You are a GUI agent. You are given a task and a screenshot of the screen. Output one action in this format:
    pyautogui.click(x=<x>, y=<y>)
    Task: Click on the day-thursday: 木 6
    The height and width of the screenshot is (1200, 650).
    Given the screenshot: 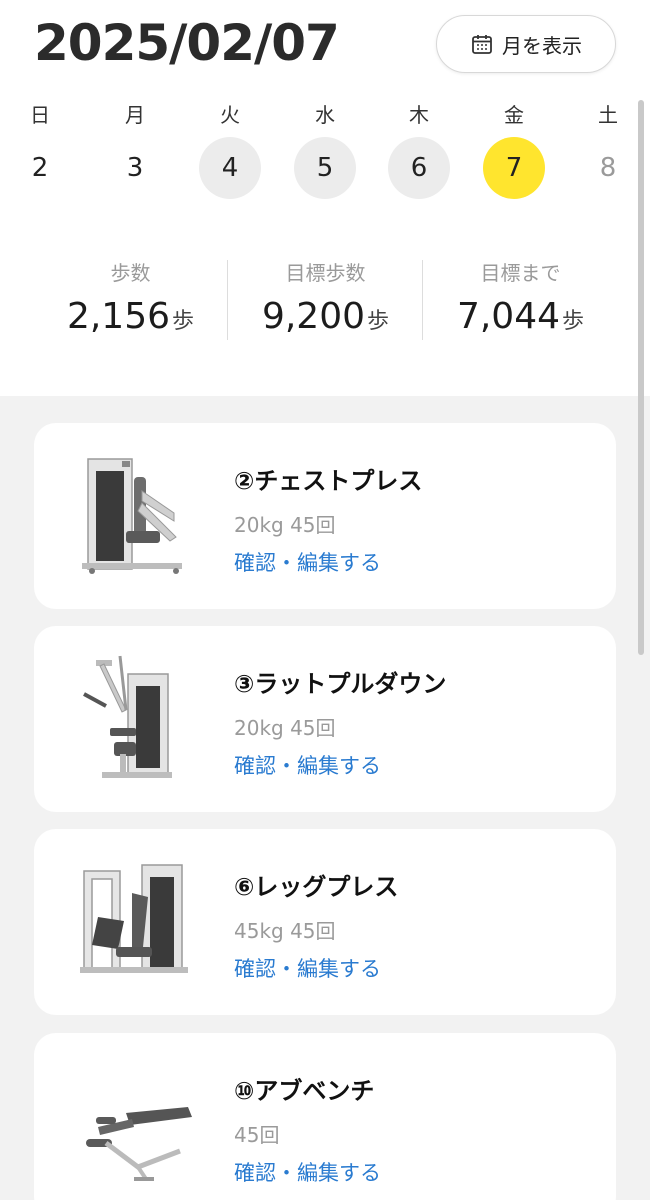 What is the action you would take?
    pyautogui.click(x=419, y=149)
    